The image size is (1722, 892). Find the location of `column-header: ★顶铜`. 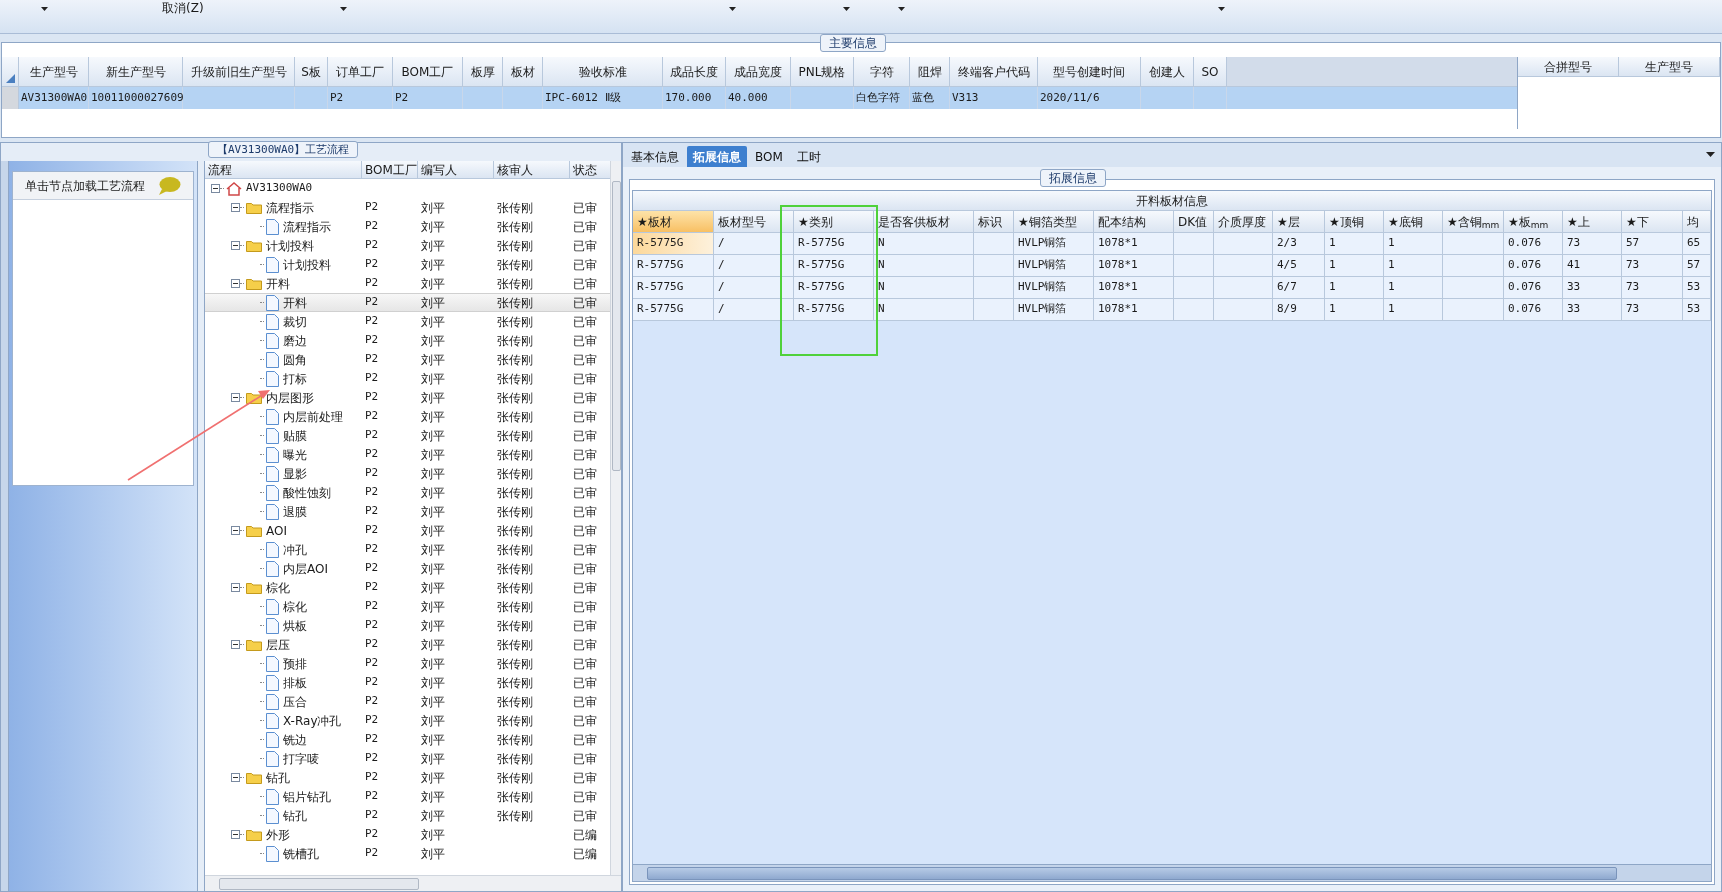

column-header: ★顶铜 is located at coordinates (1354, 221).